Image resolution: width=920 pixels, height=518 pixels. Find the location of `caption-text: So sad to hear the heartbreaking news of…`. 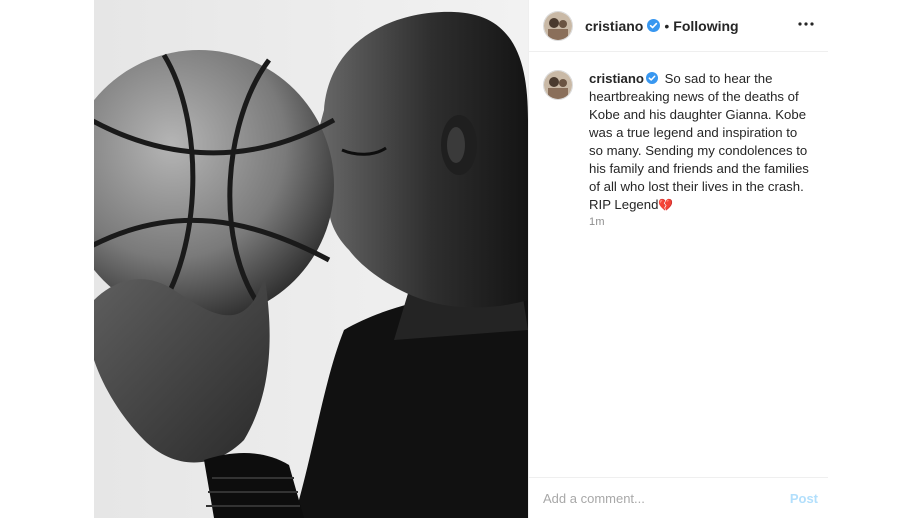

caption-text: So sad to hear the heartbreaking news of… is located at coordinates (699, 141).